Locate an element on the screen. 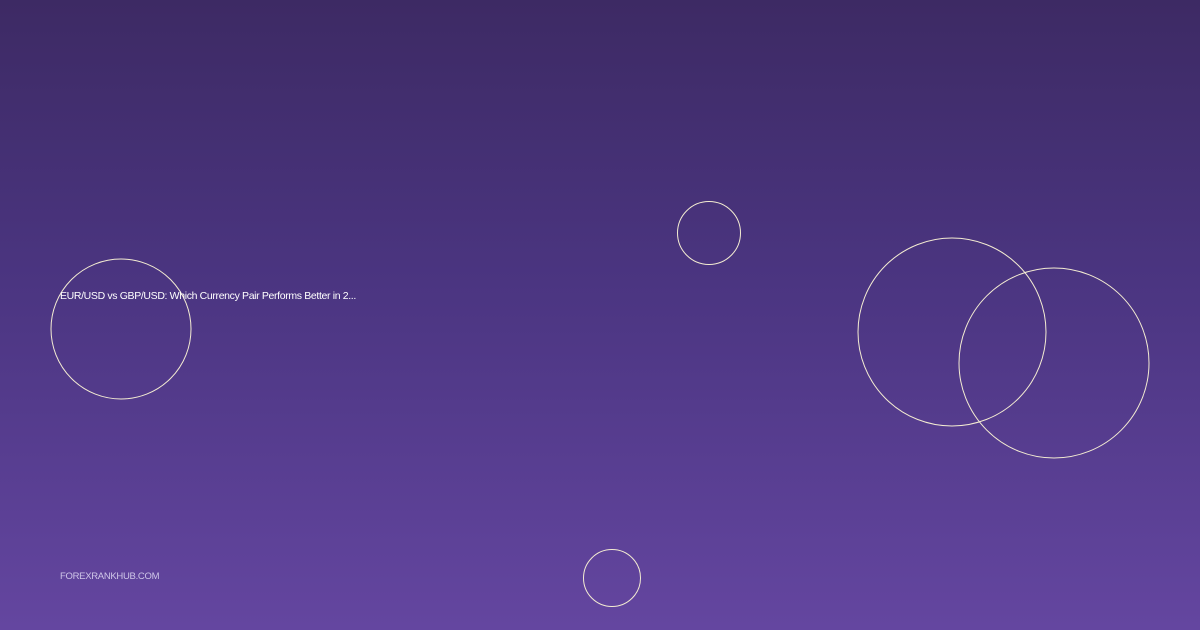 This screenshot has width=1200, height=630. site-domain: FOREXRANKHUB.COM is located at coordinates (110, 576).